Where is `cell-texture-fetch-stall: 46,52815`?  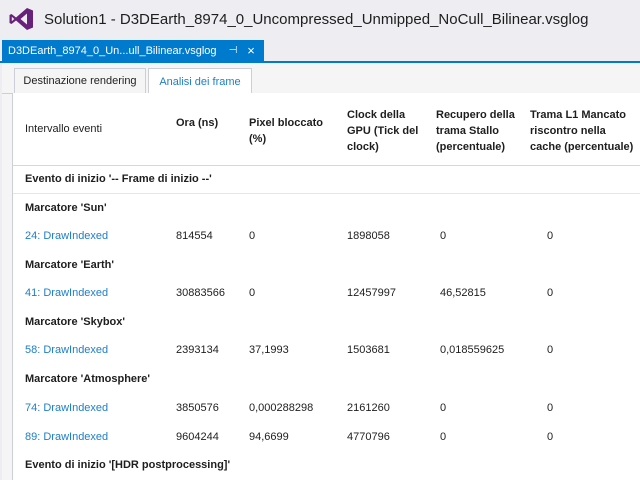 cell-texture-fetch-stall: 46,52815 is located at coordinates (463, 293).